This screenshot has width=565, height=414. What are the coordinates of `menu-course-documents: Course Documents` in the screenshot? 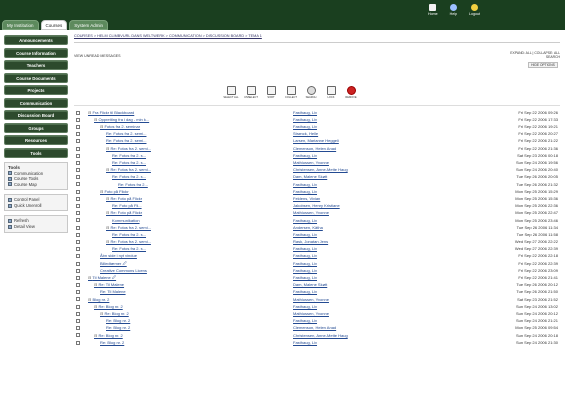 It's located at (36, 77).